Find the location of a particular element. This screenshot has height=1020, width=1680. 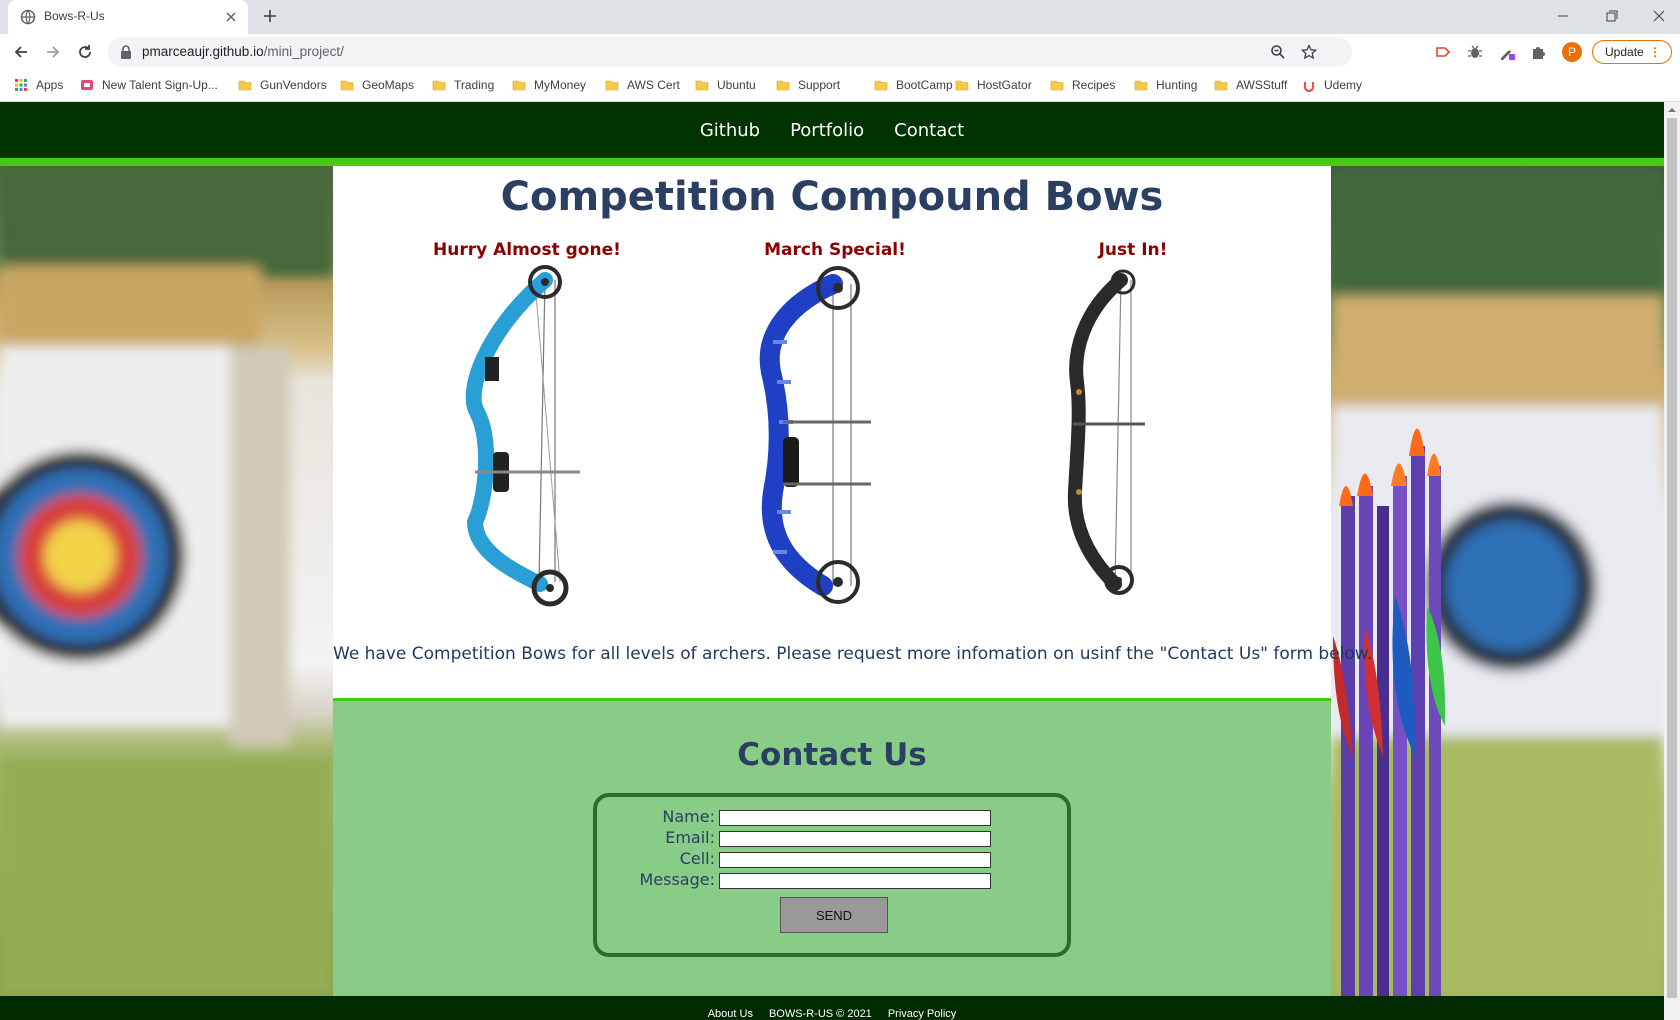

site-icon is located at coordinates (87, 85).